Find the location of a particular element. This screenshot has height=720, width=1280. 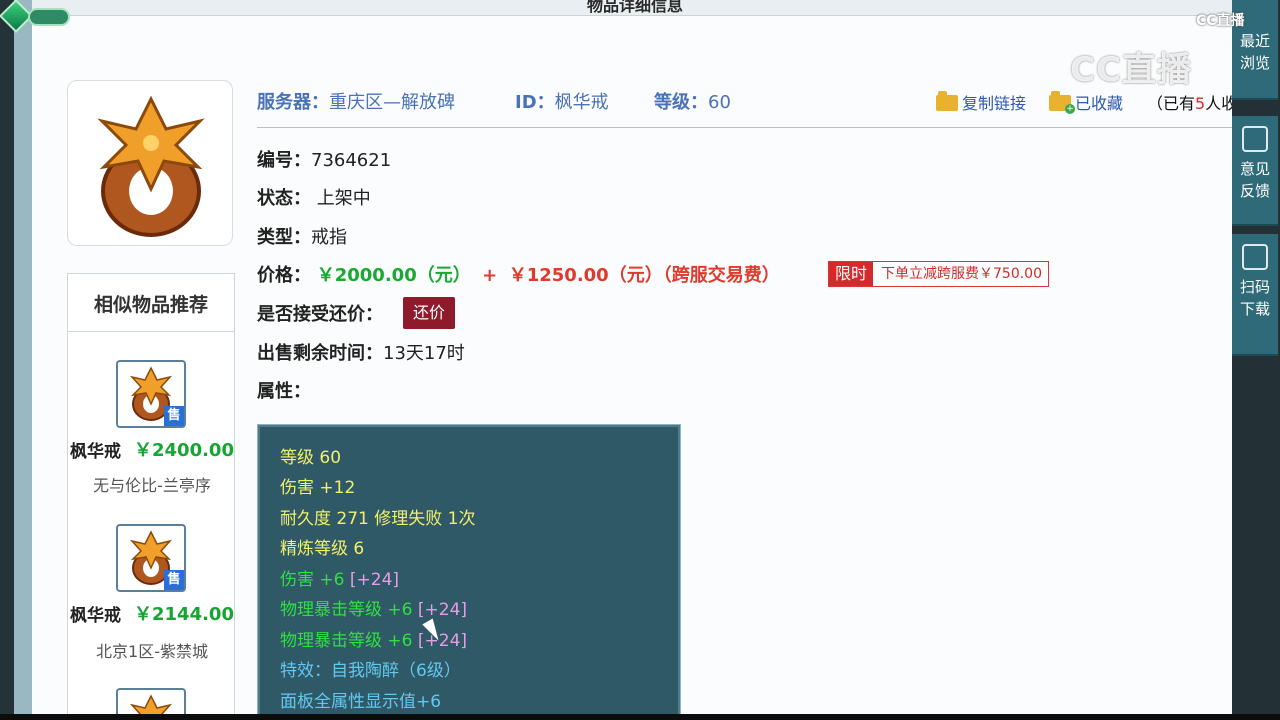

attr-line: 特效：自我陶醉（6级） is located at coordinates (370, 671).